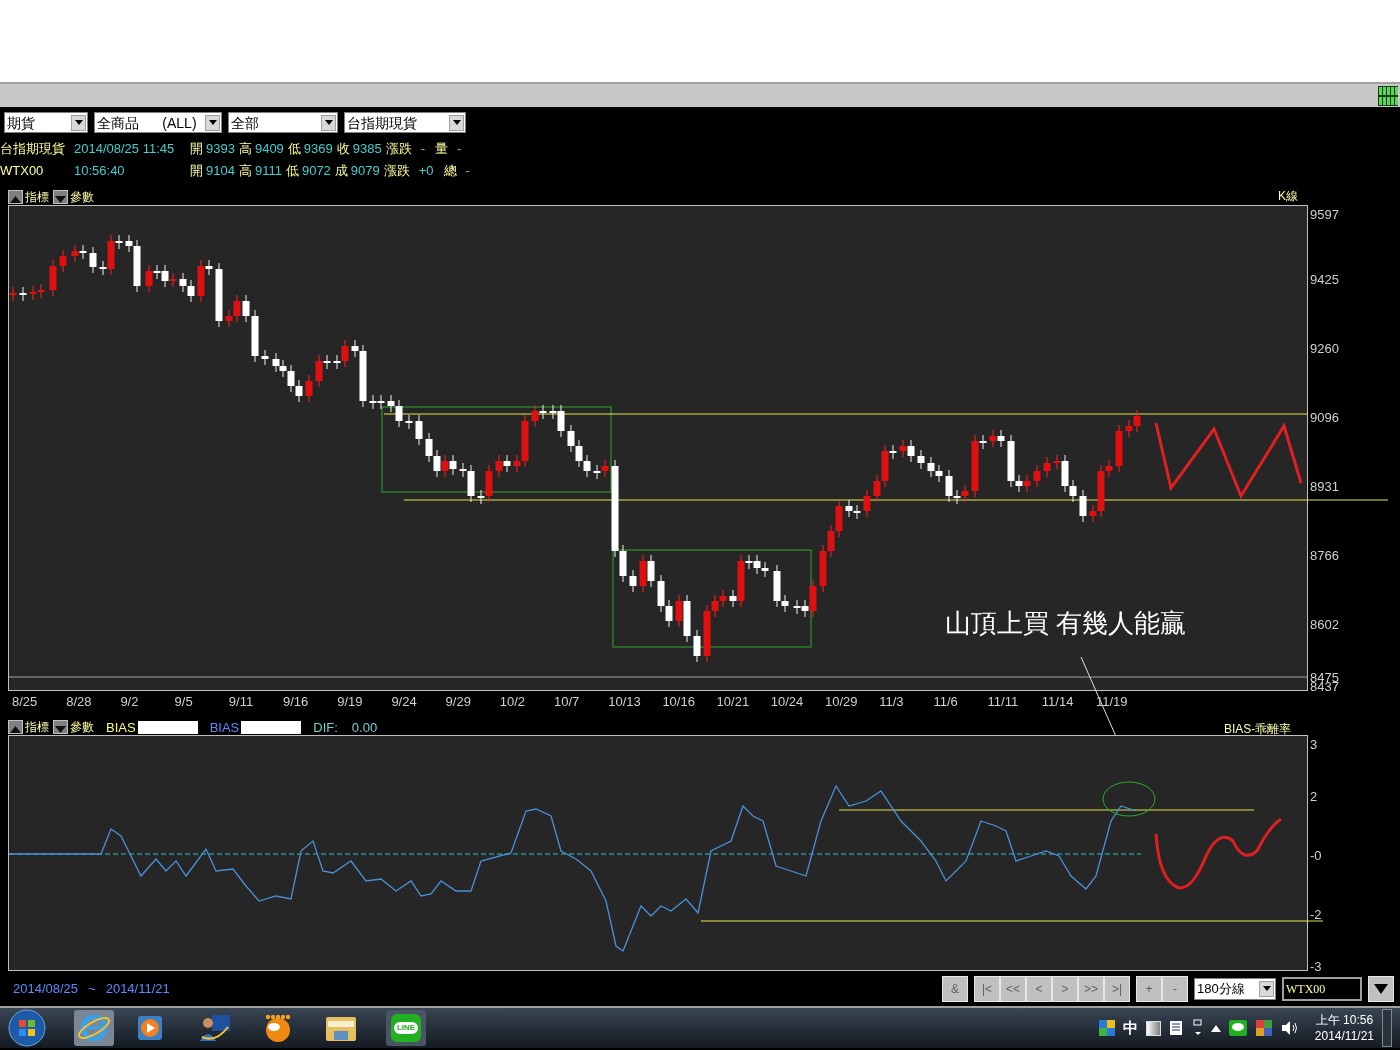  I want to click on clock-date: 2014/11/21, so click(1344, 1036).